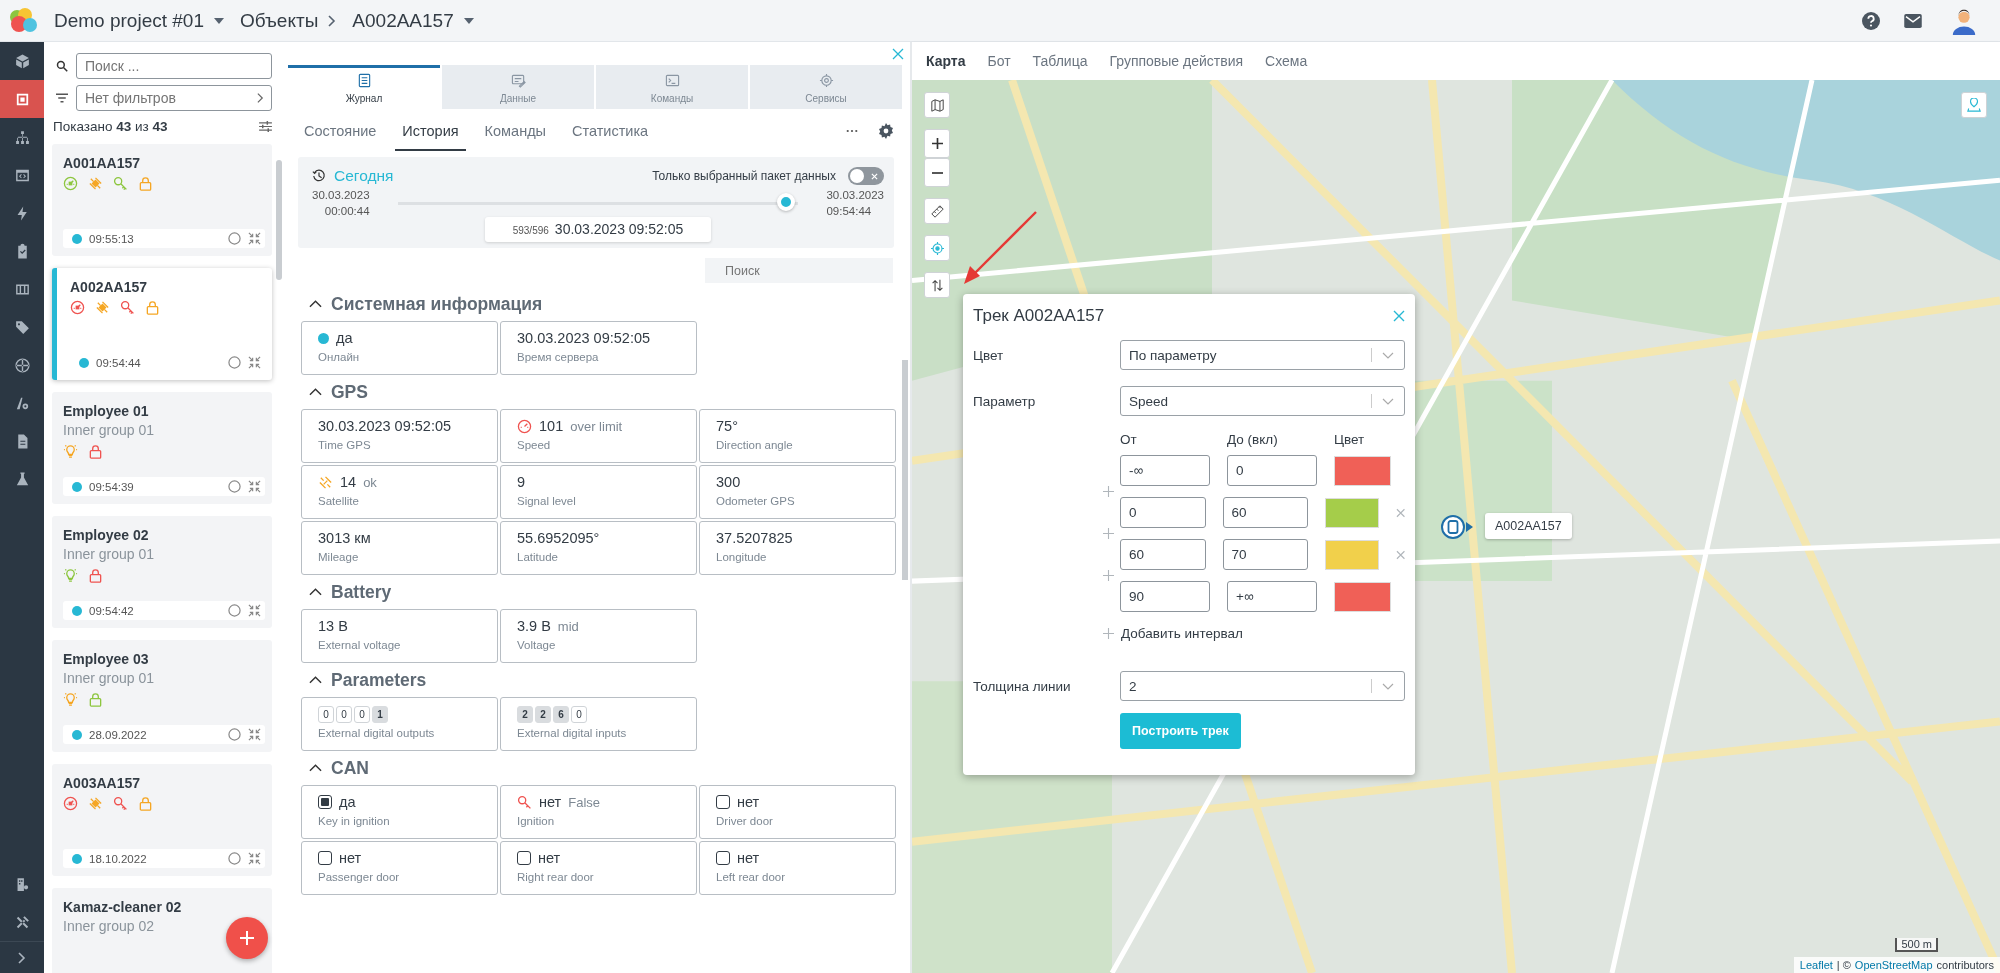  Describe the element at coordinates (1913, 20) in the screenshot. I see `mail-icon` at that location.